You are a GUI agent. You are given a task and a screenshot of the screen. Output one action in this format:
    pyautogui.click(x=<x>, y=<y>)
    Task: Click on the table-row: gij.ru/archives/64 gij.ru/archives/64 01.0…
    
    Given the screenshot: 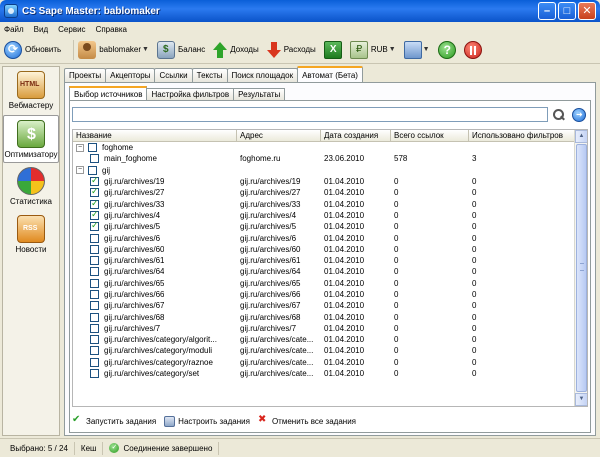 What is the action you would take?
    pyautogui.click(x=324, y=271)
    